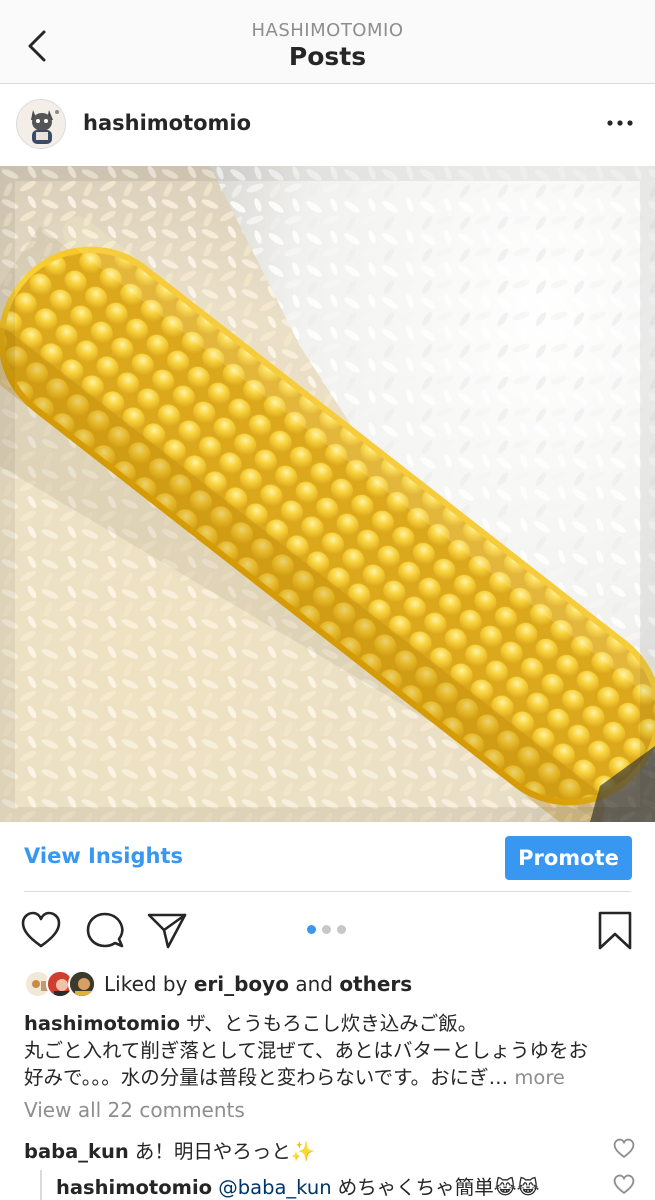  What do you see at coordinates (375, 984) in the screenshot?
I see `likes-others: others` at bounding box center [375, 984].